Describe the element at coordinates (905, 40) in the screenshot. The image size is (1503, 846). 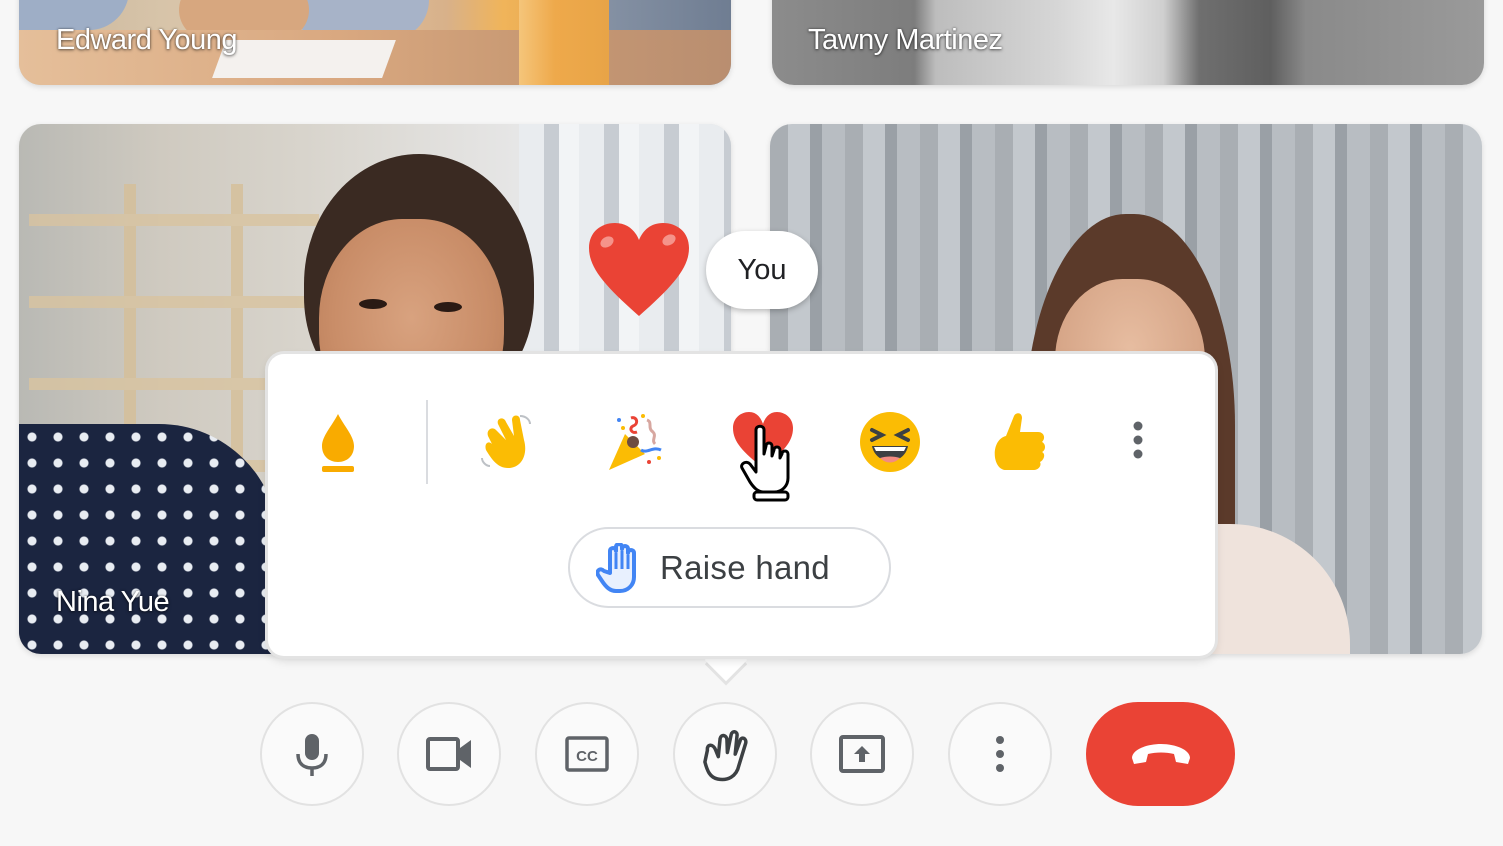
I see `participant-name: Tawny Martinez` at that location.